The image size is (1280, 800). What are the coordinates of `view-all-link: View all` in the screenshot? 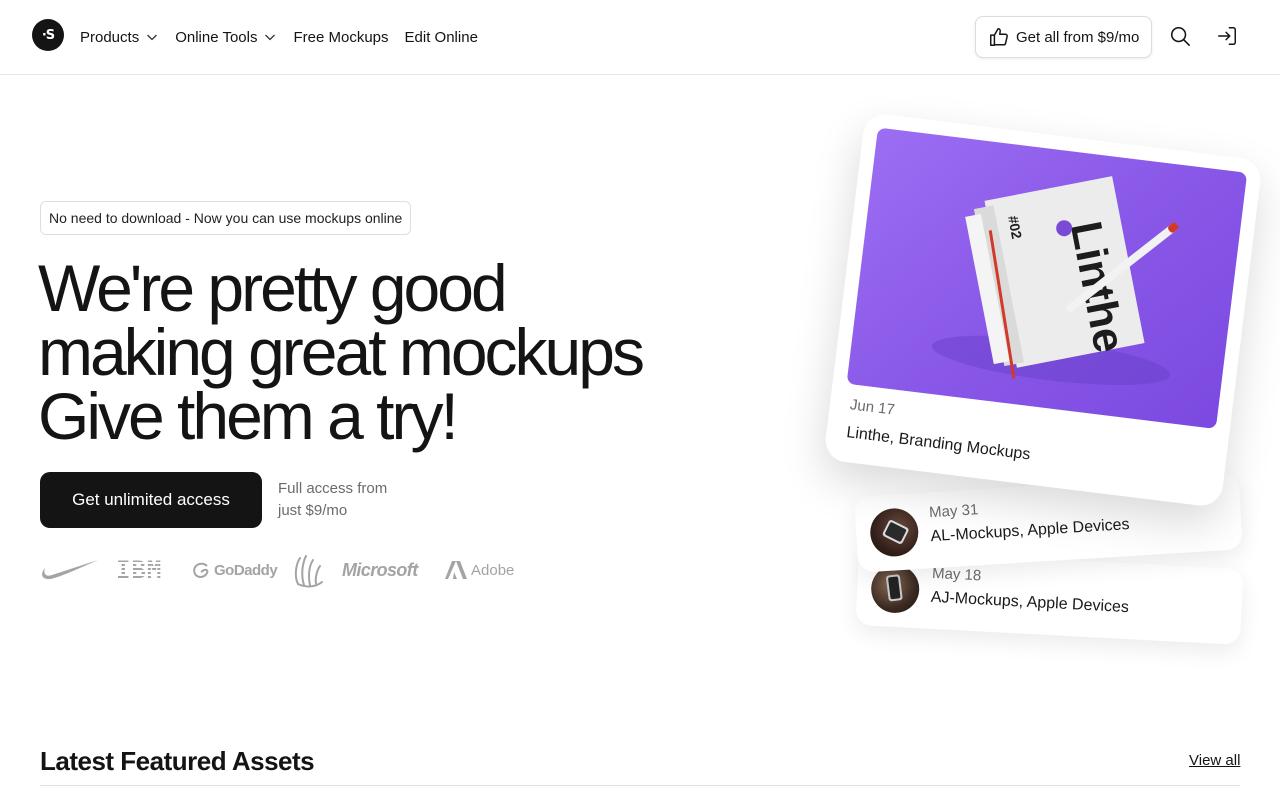 It's located at (1214, 760).